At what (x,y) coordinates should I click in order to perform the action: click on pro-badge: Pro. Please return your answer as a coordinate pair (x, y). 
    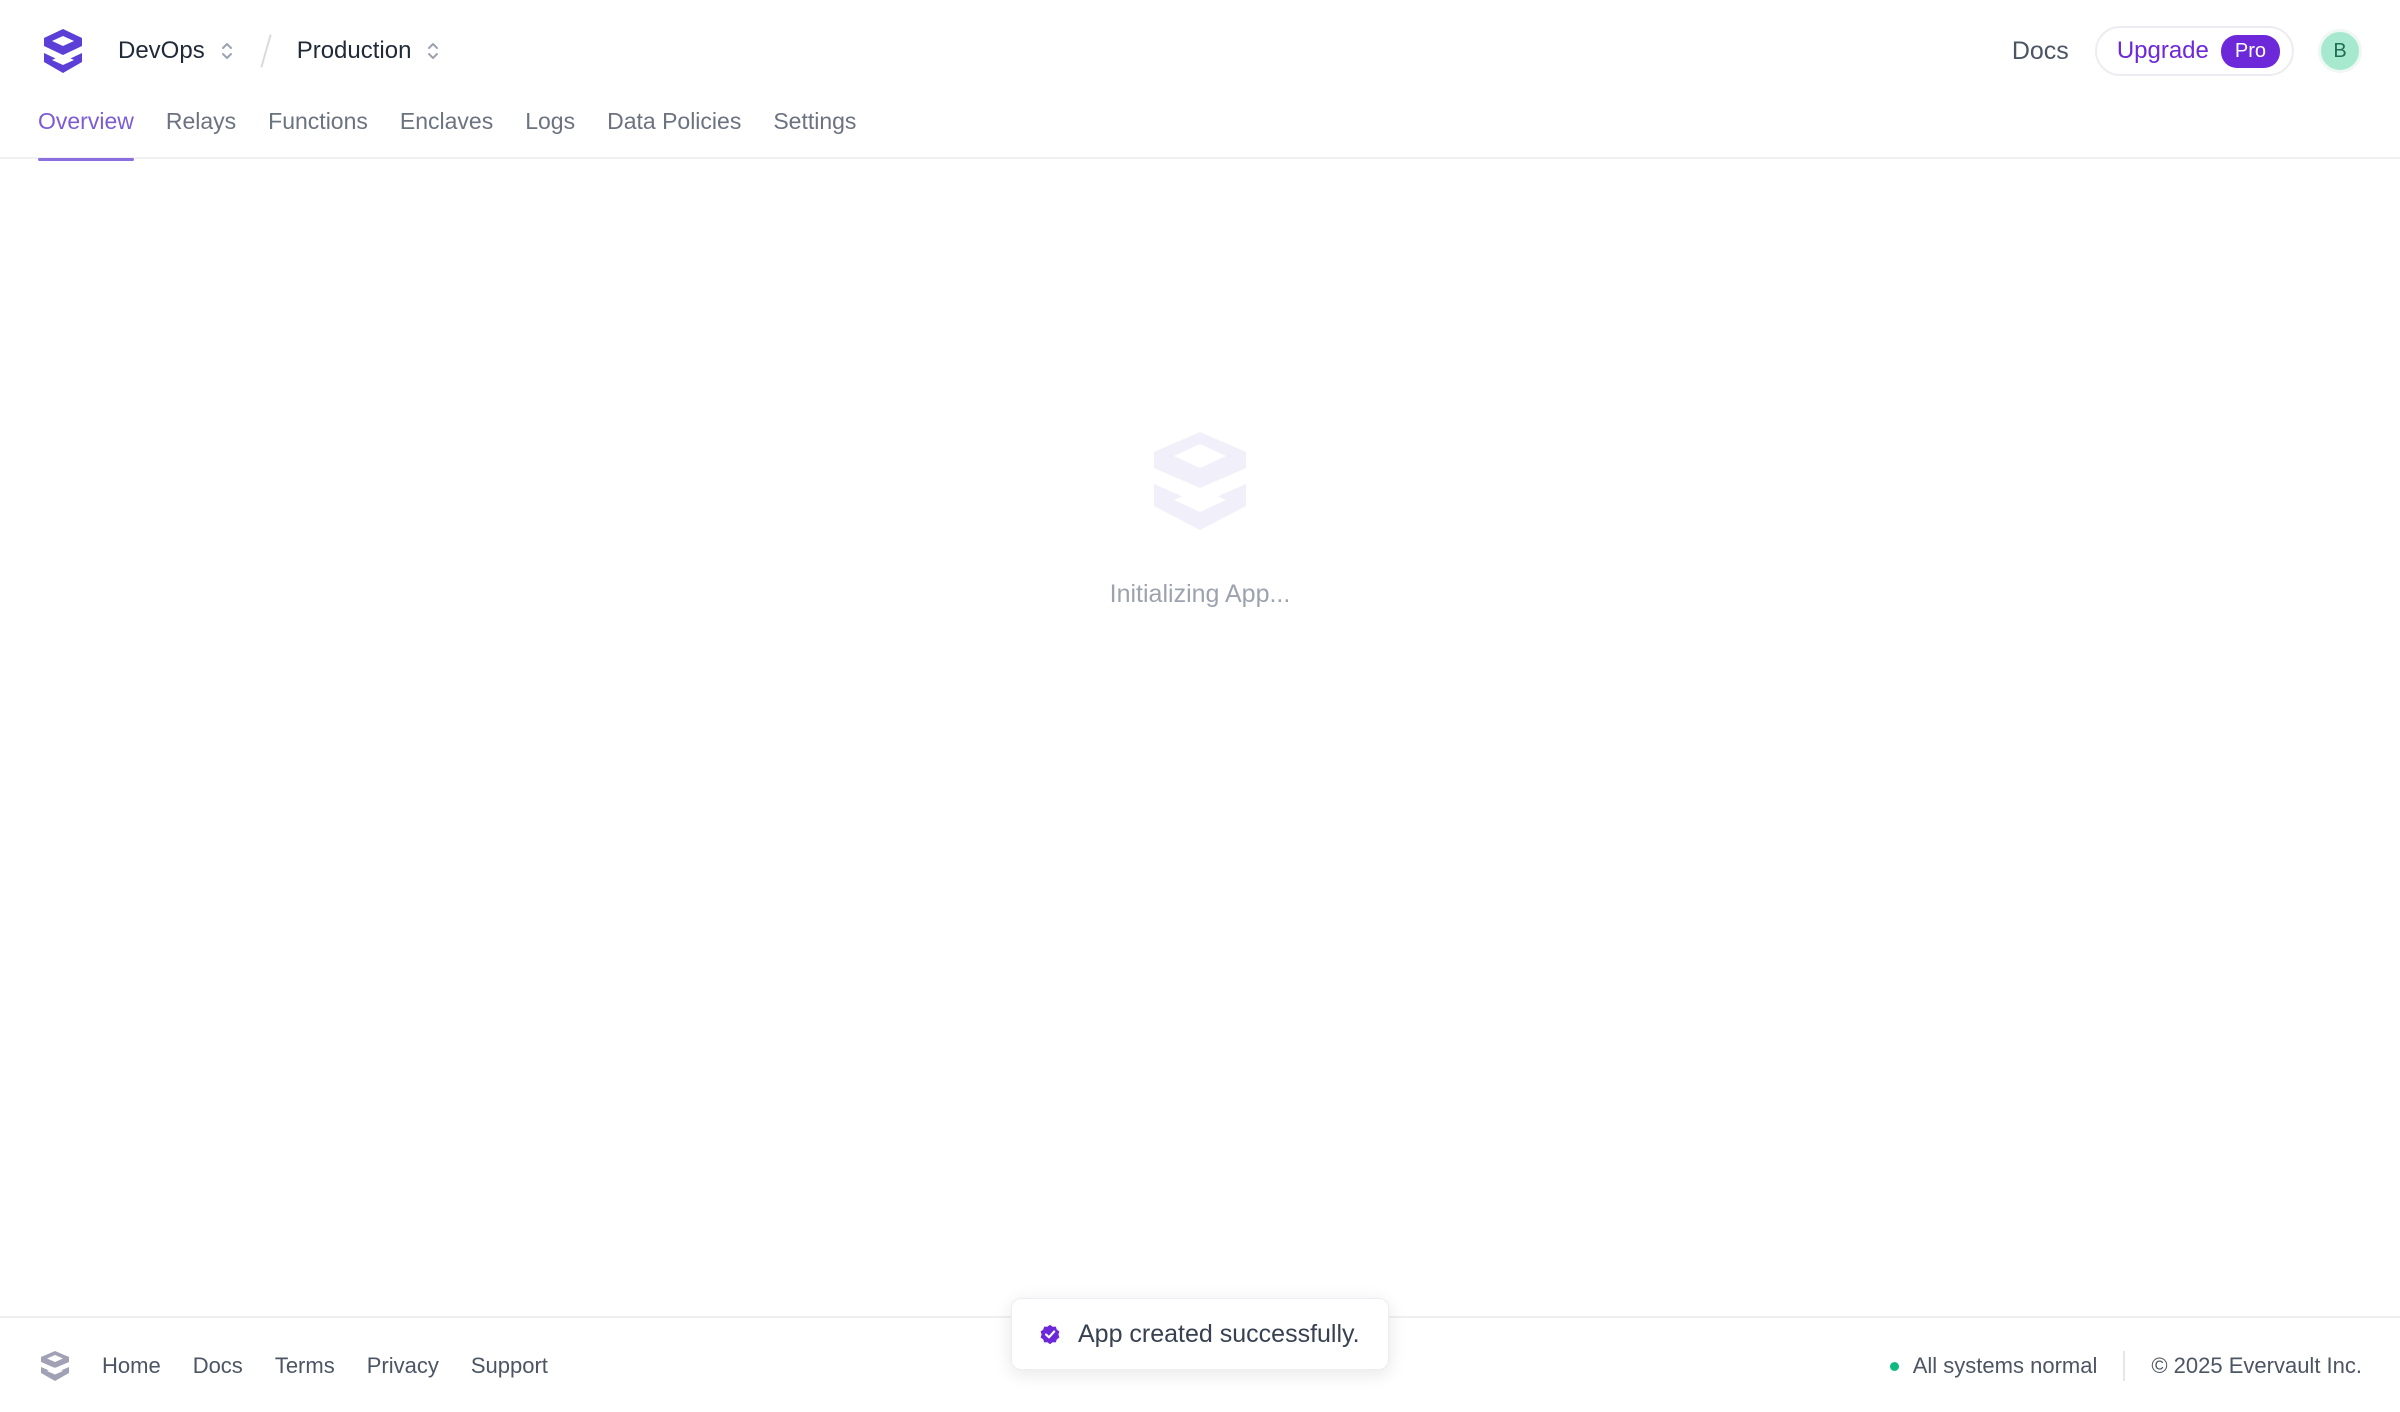
    Looking at the image, I should click on (2250, 51).